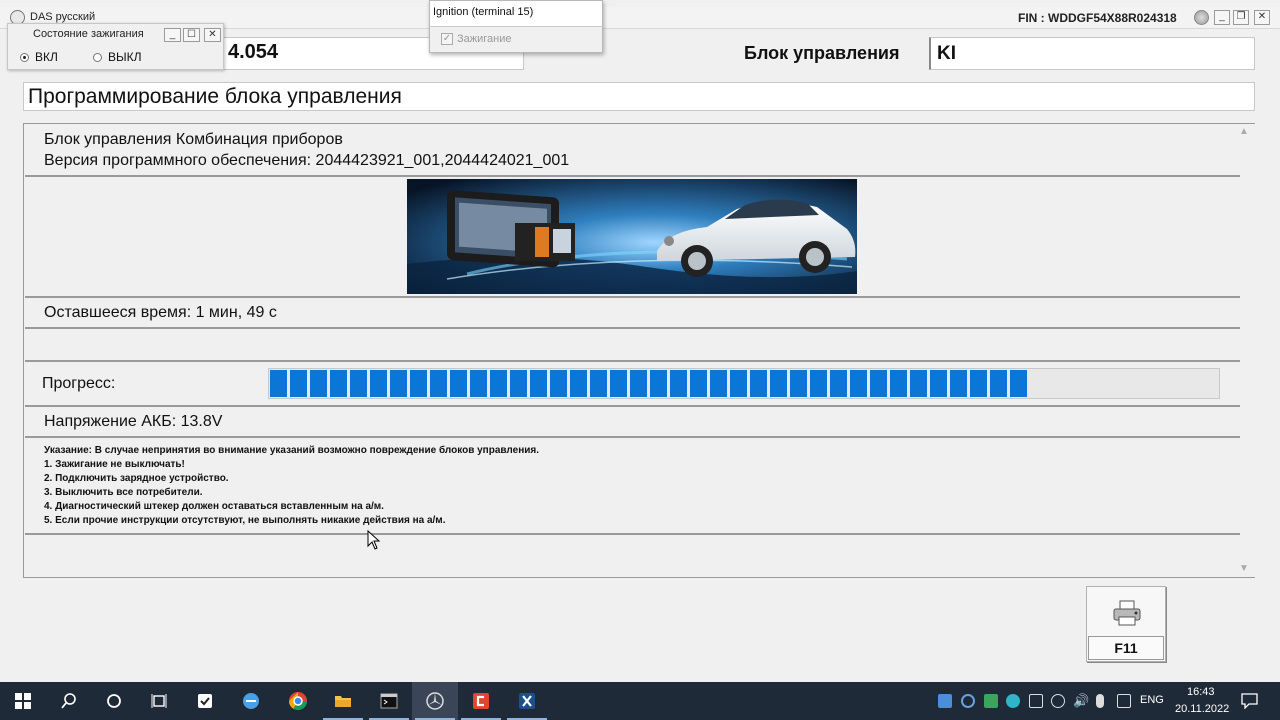  I want to click on taskbar-task-view, so click(159, 701).